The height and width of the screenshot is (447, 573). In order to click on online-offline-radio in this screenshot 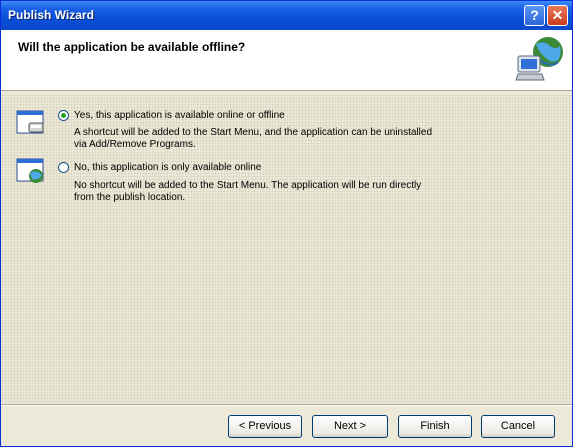, I will do `click(63, 115)`.